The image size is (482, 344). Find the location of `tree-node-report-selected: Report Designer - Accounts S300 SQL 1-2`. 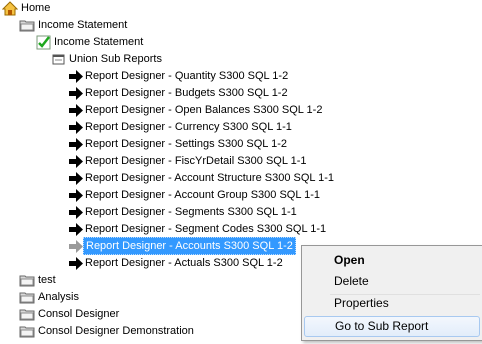

tree-node-report-selected: Report Designer - Accounts S300 SQL 1-2 is located at coordinates (148, 246).